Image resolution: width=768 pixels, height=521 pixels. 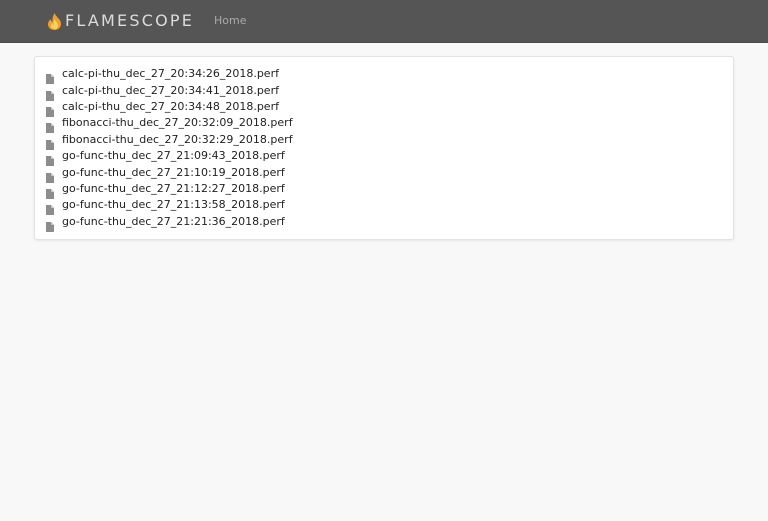 I want to click on file-list-item: go-func-thu_dec_27_21:13:58_2018.perf, so click(x=169, y=206).